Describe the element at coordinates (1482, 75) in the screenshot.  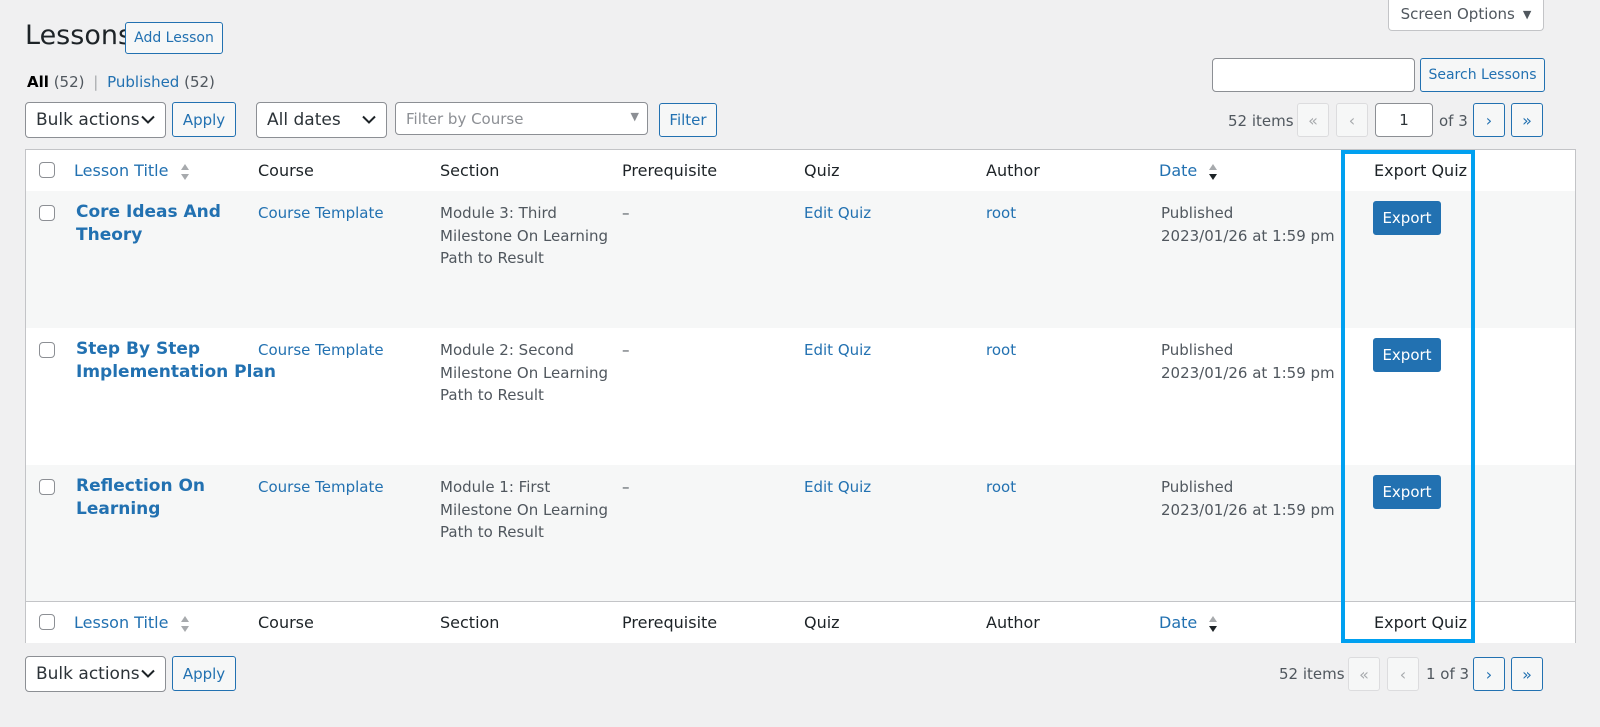
I see `search-lessons-button: Search Lessons` at that location.